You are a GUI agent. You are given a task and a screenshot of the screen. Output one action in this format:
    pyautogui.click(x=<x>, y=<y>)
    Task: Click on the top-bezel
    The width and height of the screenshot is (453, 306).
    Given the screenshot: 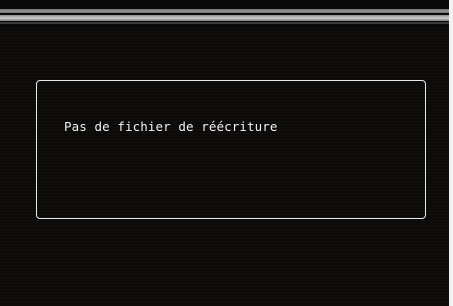 What is the action you would take?
    pyautogui.click(x=224, y=14)
    